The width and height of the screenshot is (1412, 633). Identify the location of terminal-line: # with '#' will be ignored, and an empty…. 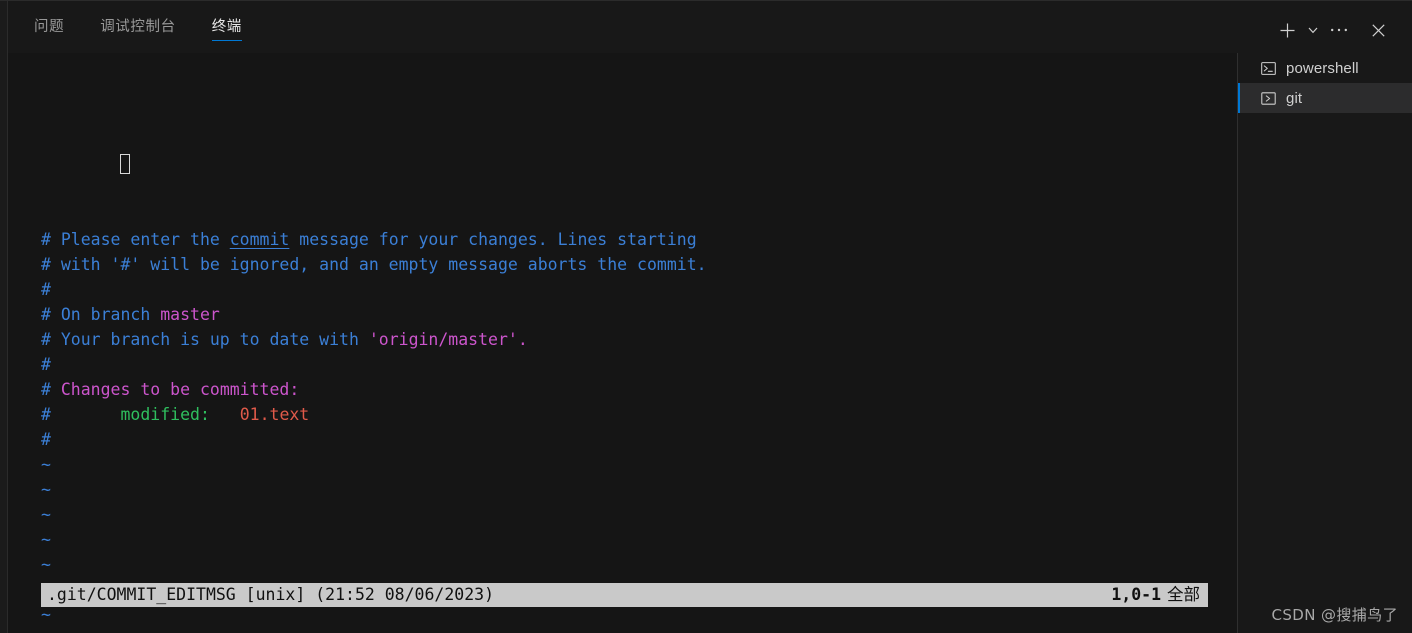
(639, 264).